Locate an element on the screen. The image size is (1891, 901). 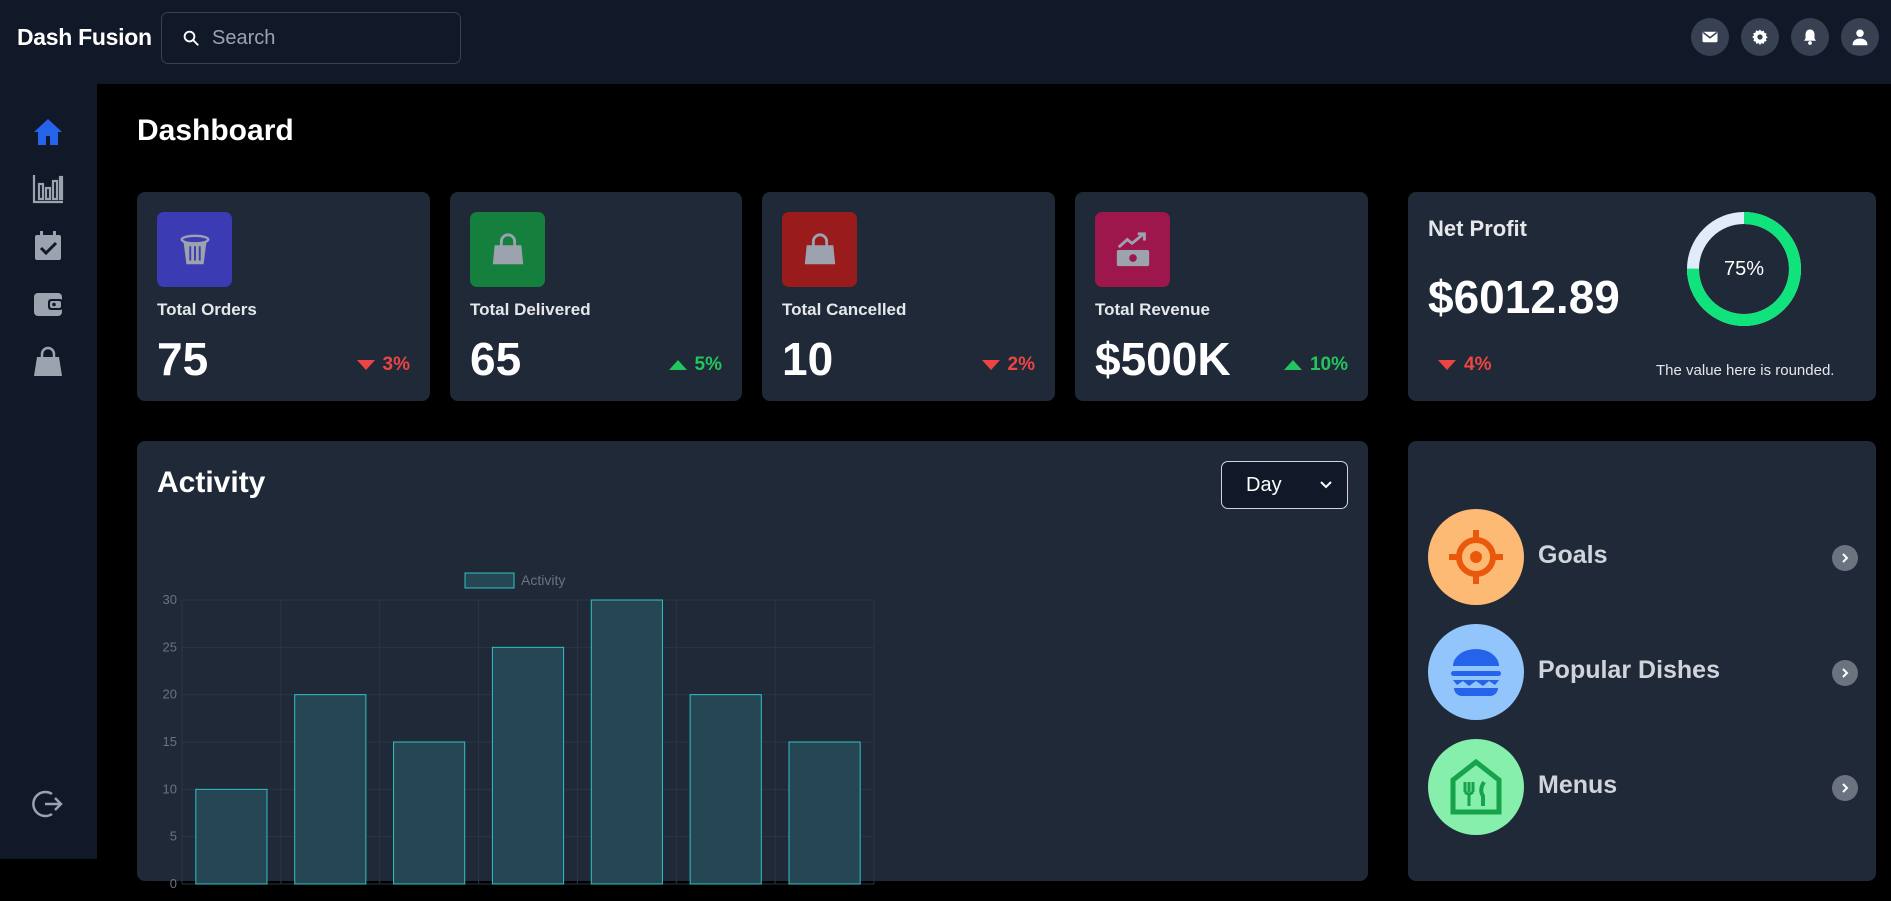
sidebar-item-wallet is located at coordinates (48, 304).